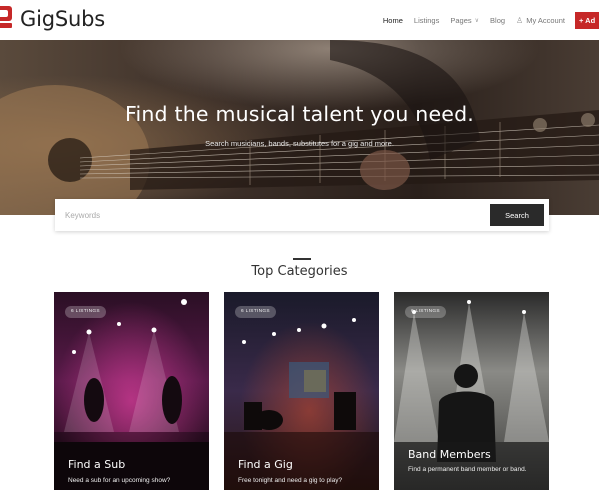 Image resolution: width=599 pixels, height=490 pixels. I want to click on card-description: Need a sub for an upcoming show?, so click(119, 480).